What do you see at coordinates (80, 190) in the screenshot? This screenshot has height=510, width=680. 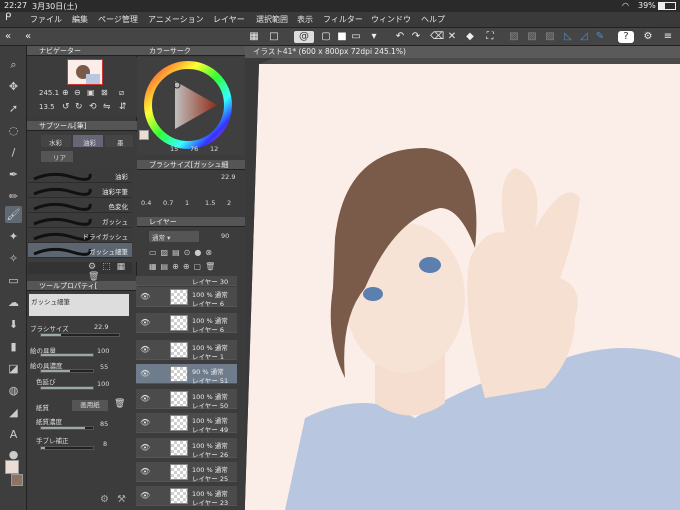 I see `brush-oil-flat: 油彩平筆` at bounding box center [80, 190].